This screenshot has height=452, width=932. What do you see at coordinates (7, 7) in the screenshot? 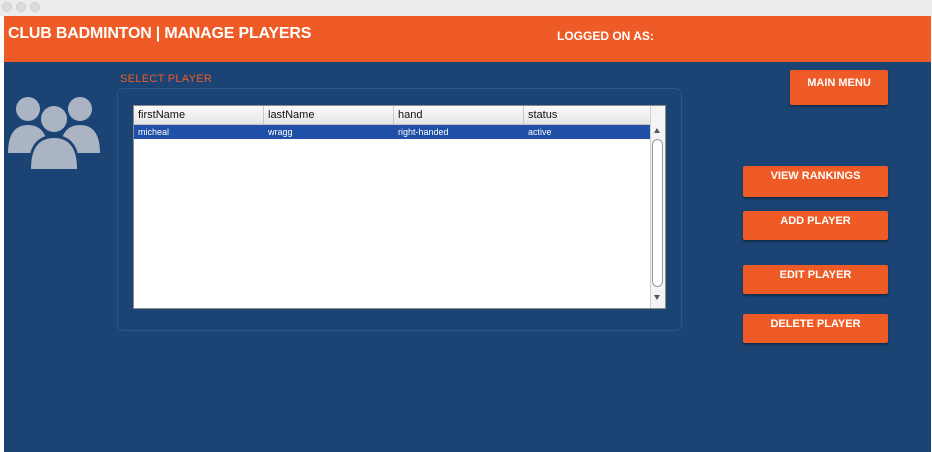
I see `window-close-control` at bounding box center [7, 7].